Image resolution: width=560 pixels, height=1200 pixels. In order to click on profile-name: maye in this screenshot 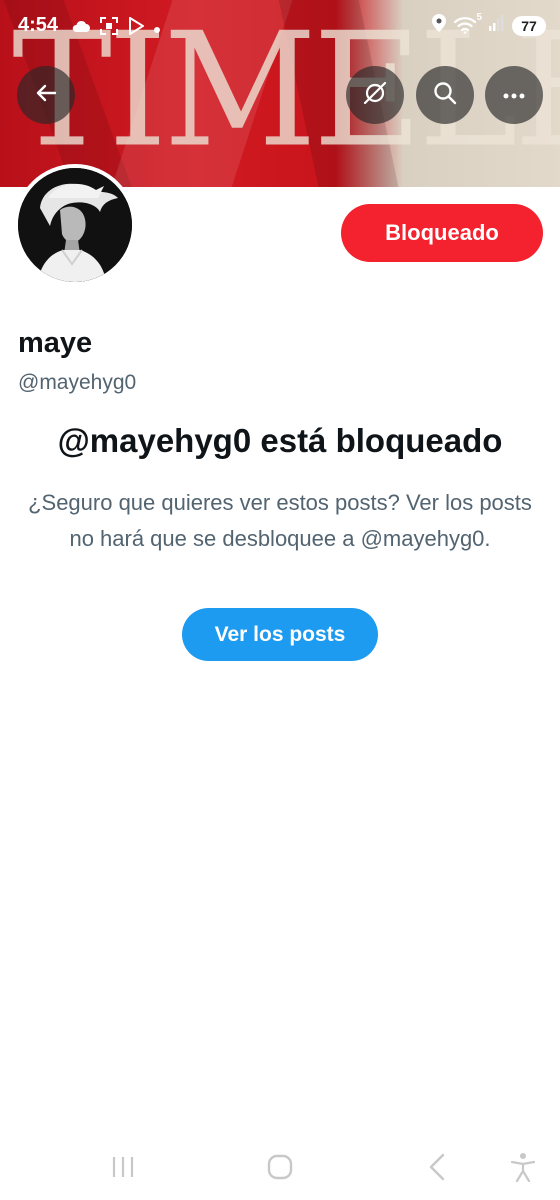, I will do `click(55, 343)`.